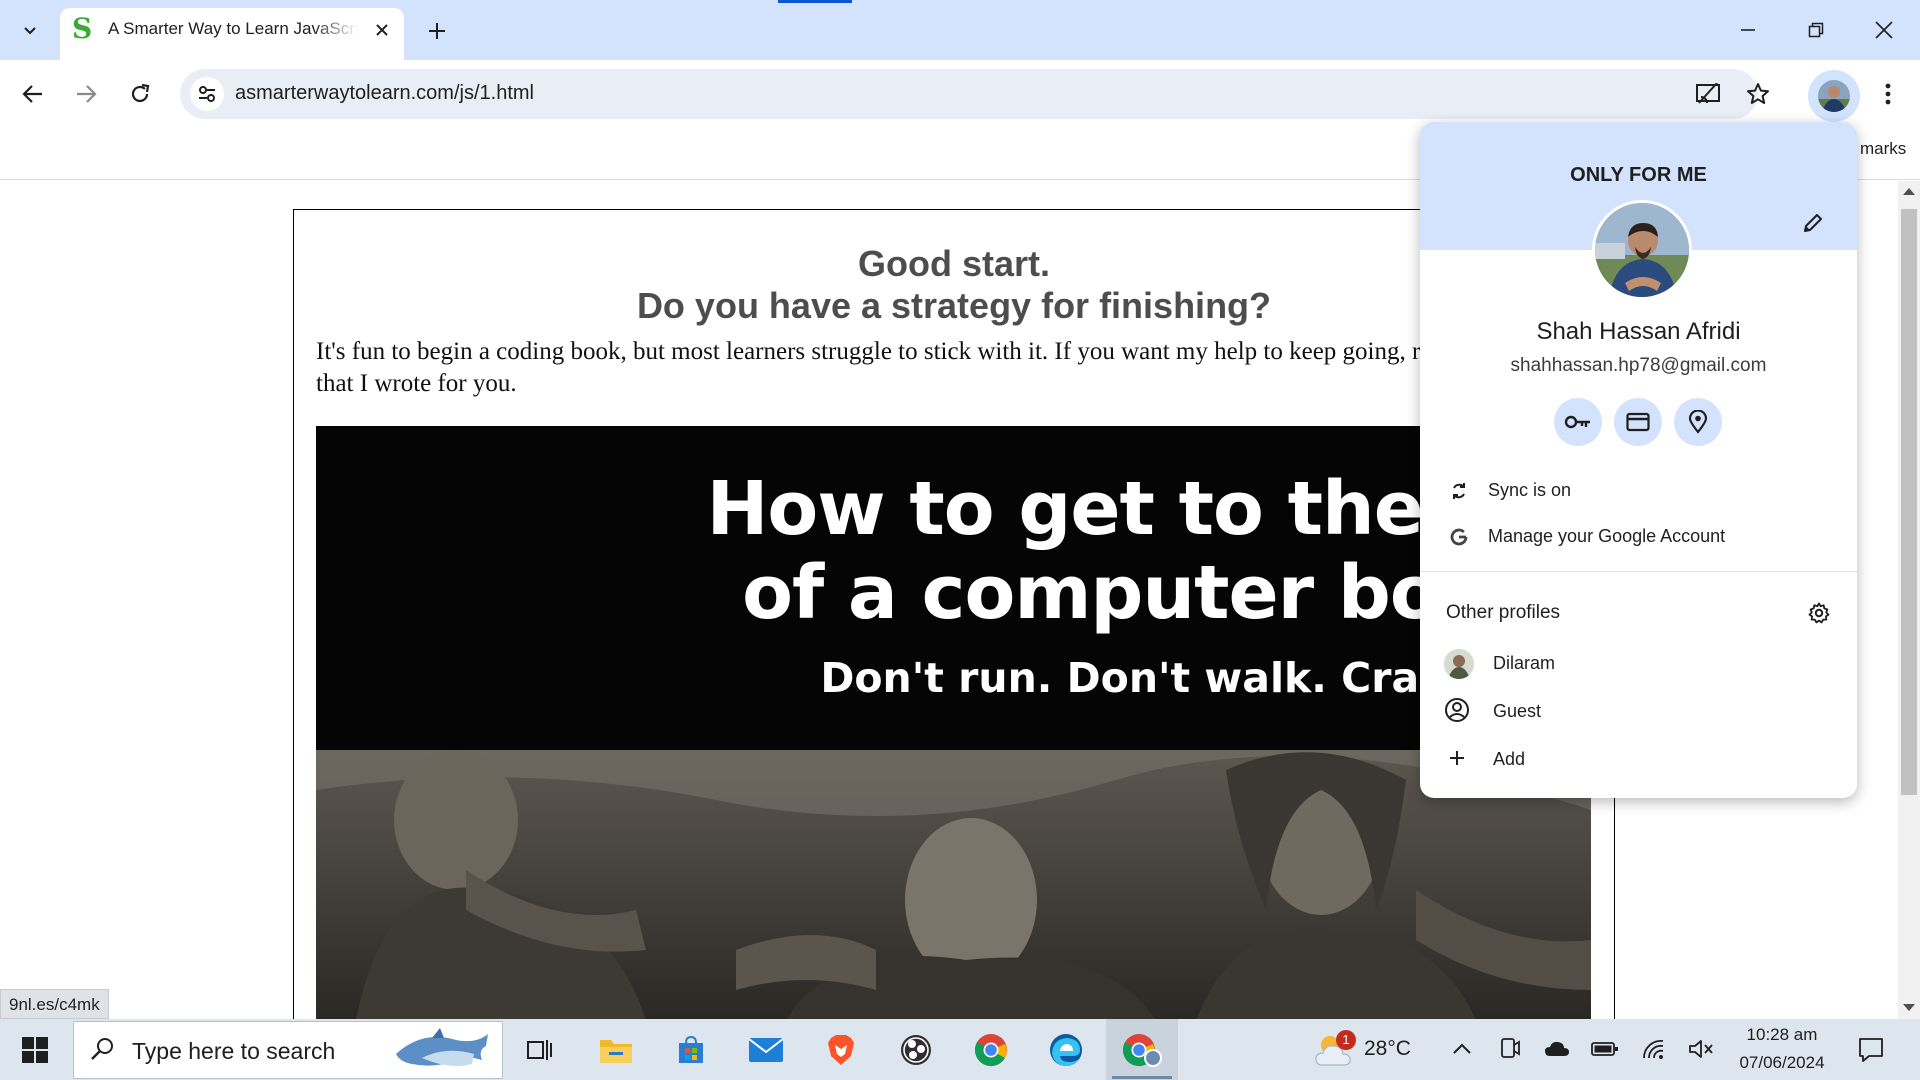  I want to click on minimize-button, so click(1748, 30).